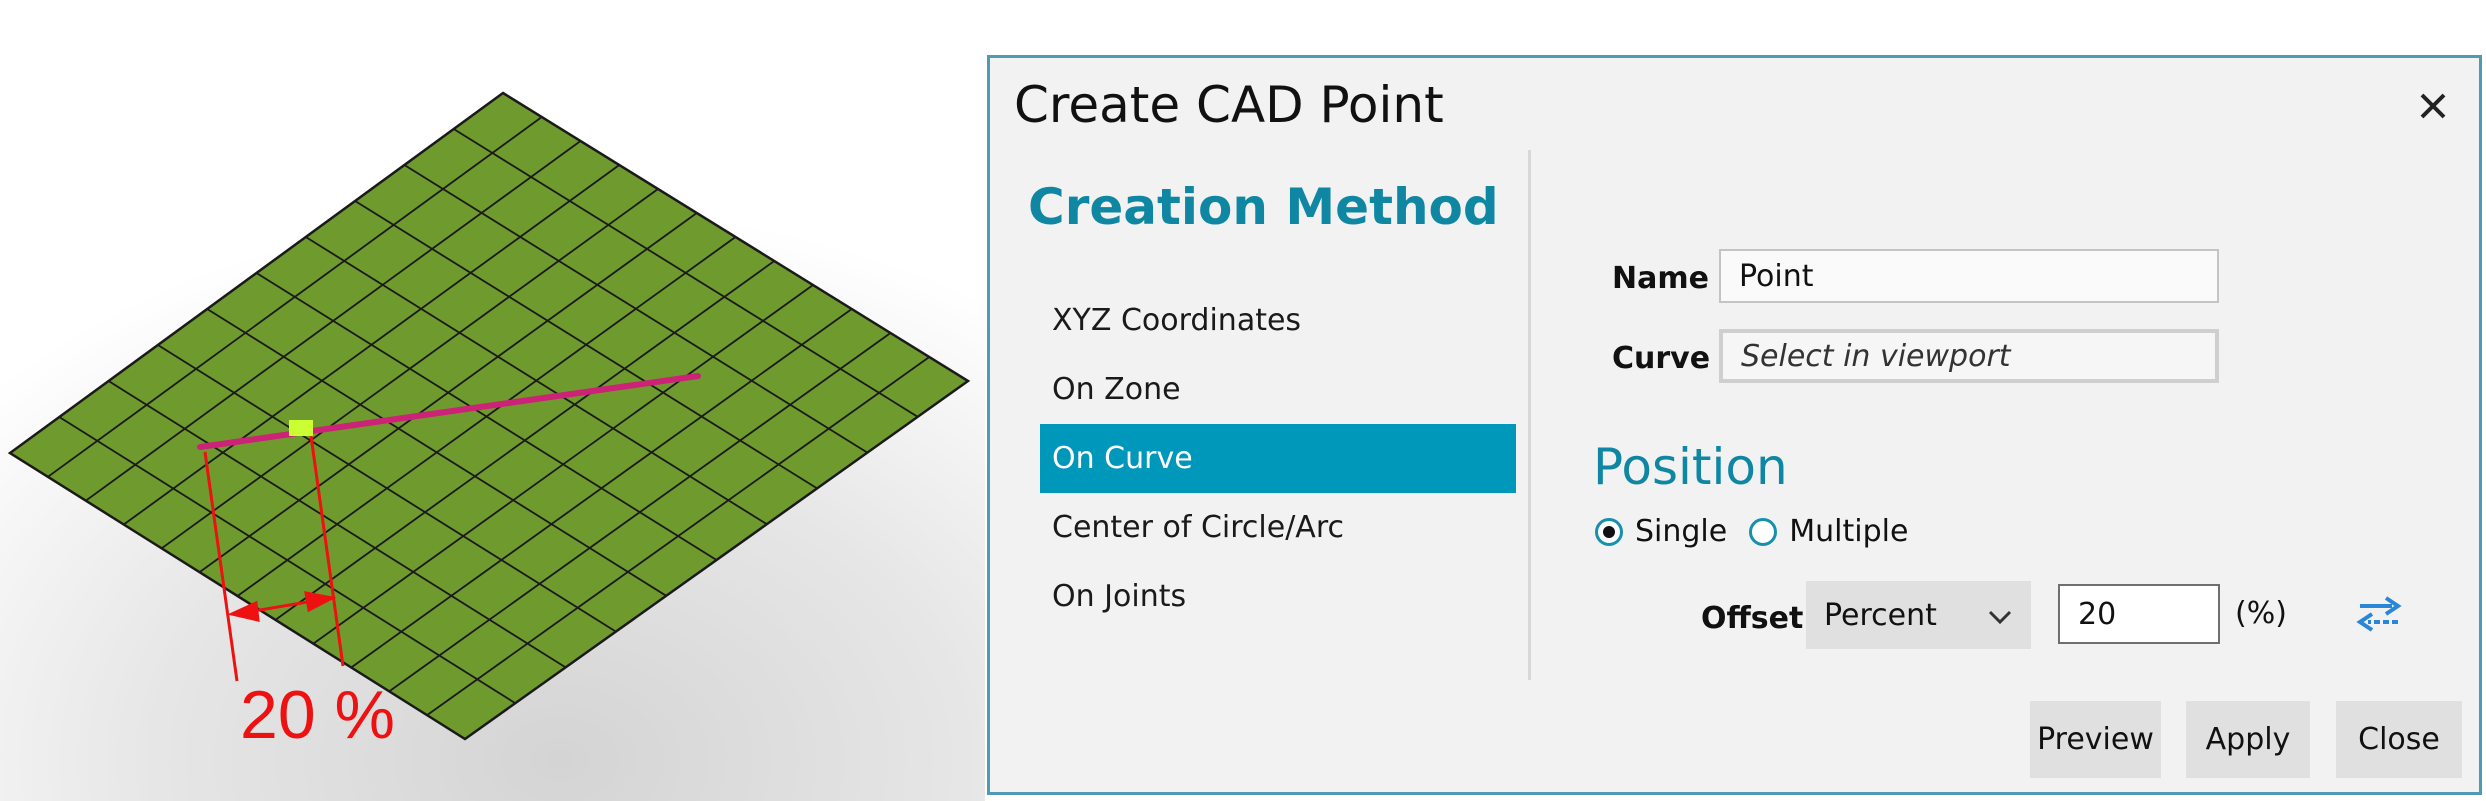 This screenshot has width=2486, height=801. I want to click on curve-label: Curve, so click(1661, 358).